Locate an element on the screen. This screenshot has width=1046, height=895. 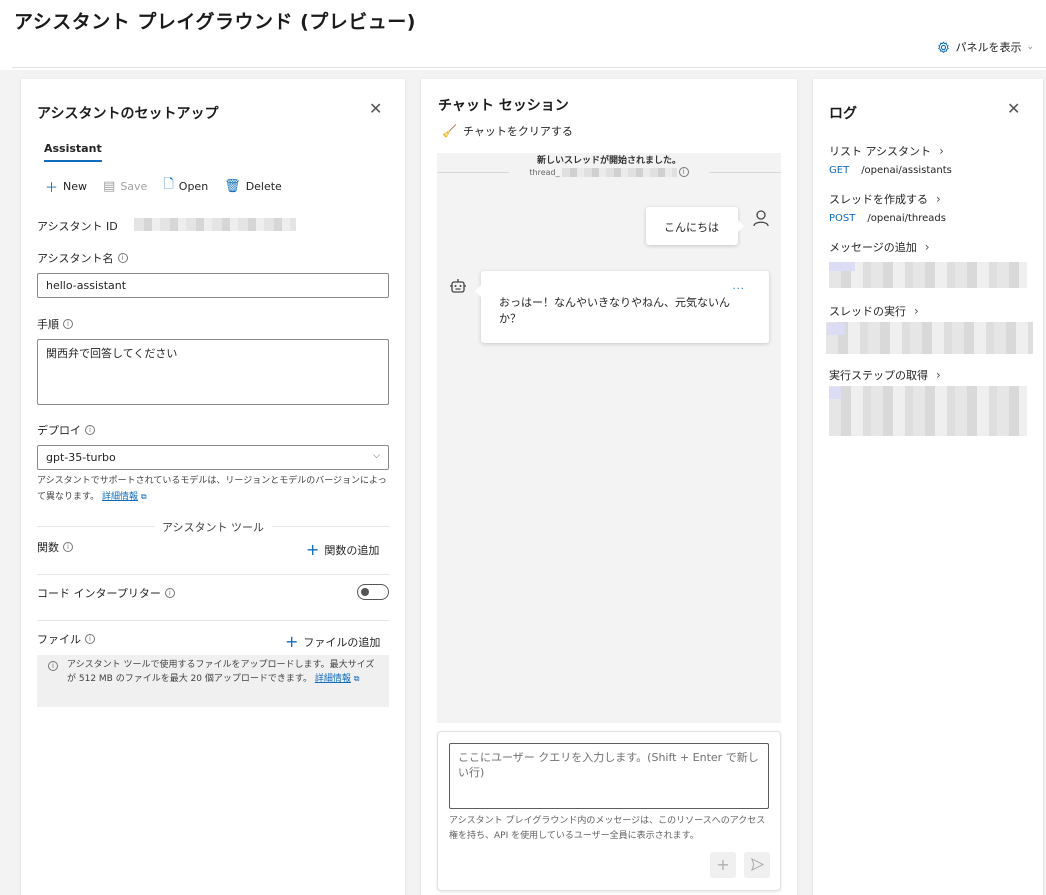
log-entry-create-thread: スレッドを作成する › is located at coordinates (885, 199).